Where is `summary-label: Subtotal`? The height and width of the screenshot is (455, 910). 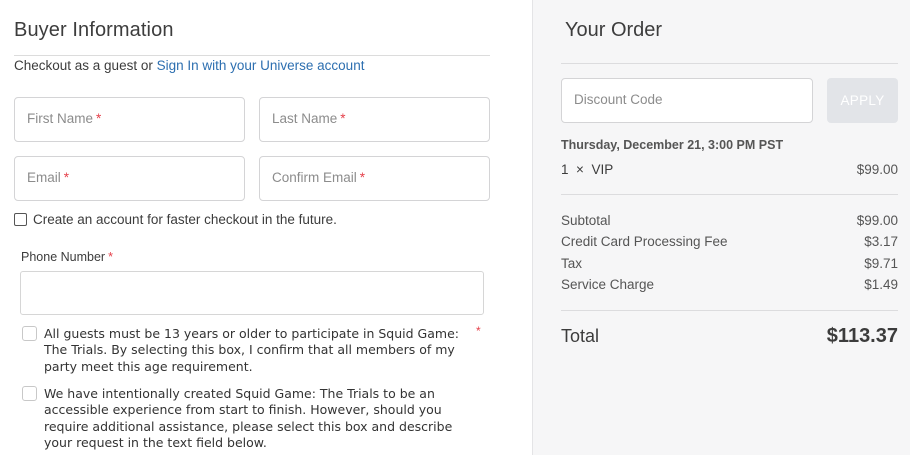 summary-label: Subtotal is located at coordinates (586, 220).